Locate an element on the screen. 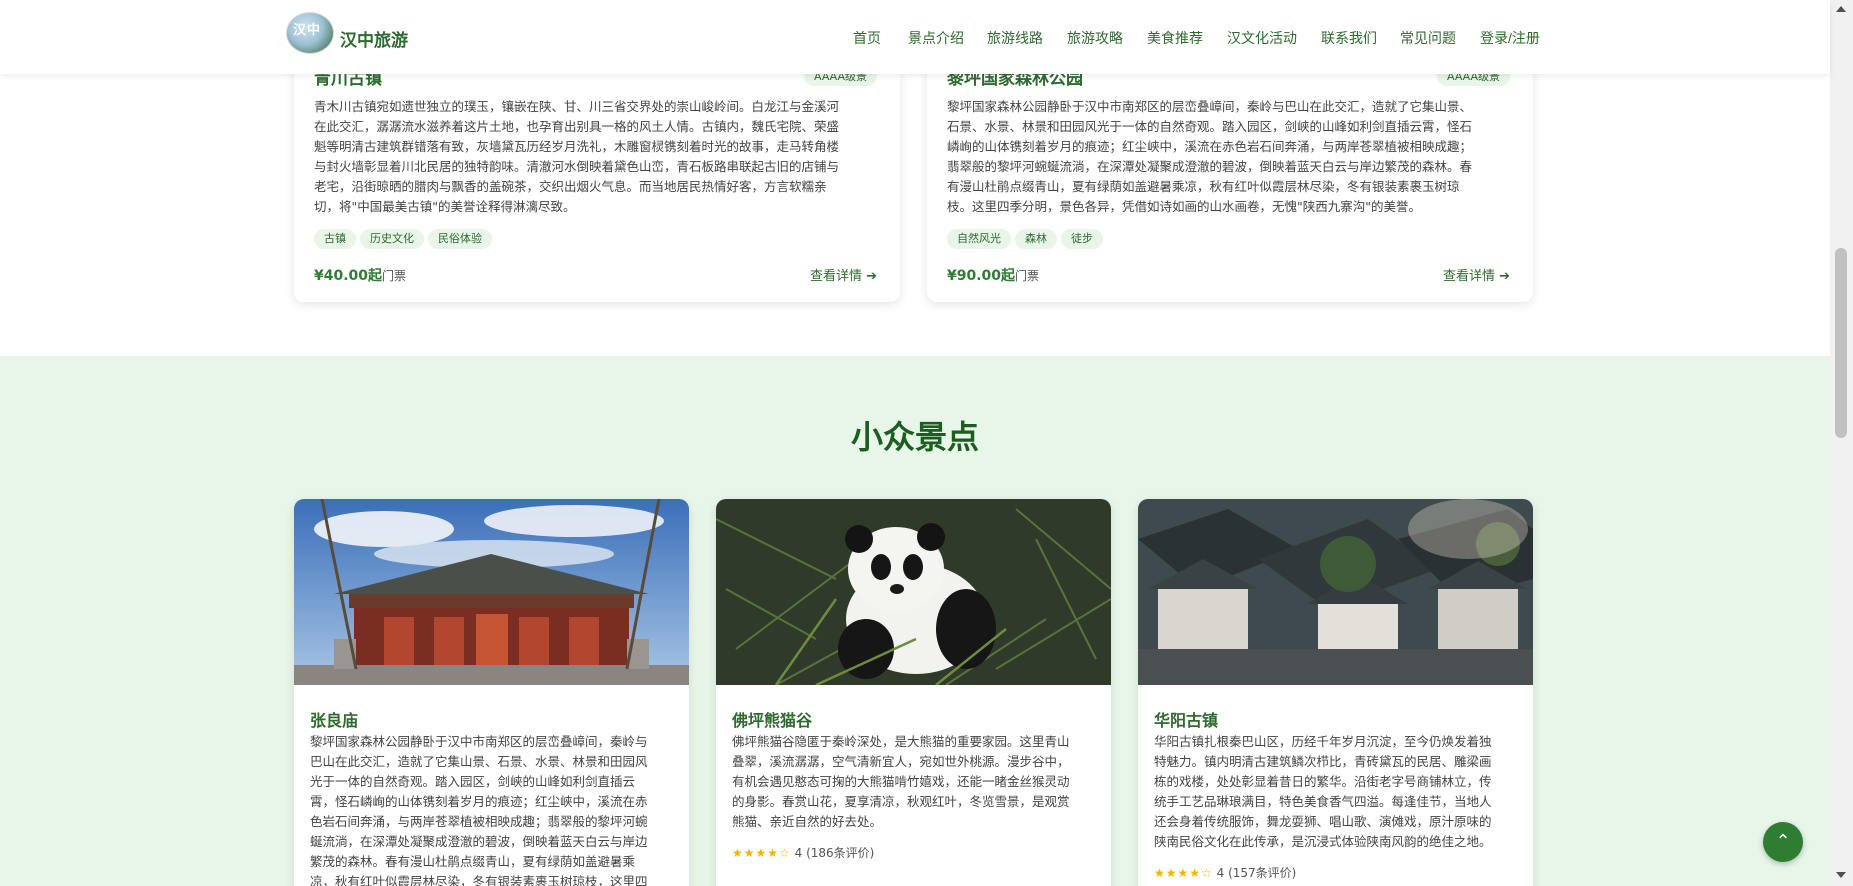 The width and height of the screenshot is (1853, 886). desc-line: 黎坪国家森林公园静卧于汉中市南郑区的层峦叠嶂间，秦岭与 is located at coordinates (479, 741).